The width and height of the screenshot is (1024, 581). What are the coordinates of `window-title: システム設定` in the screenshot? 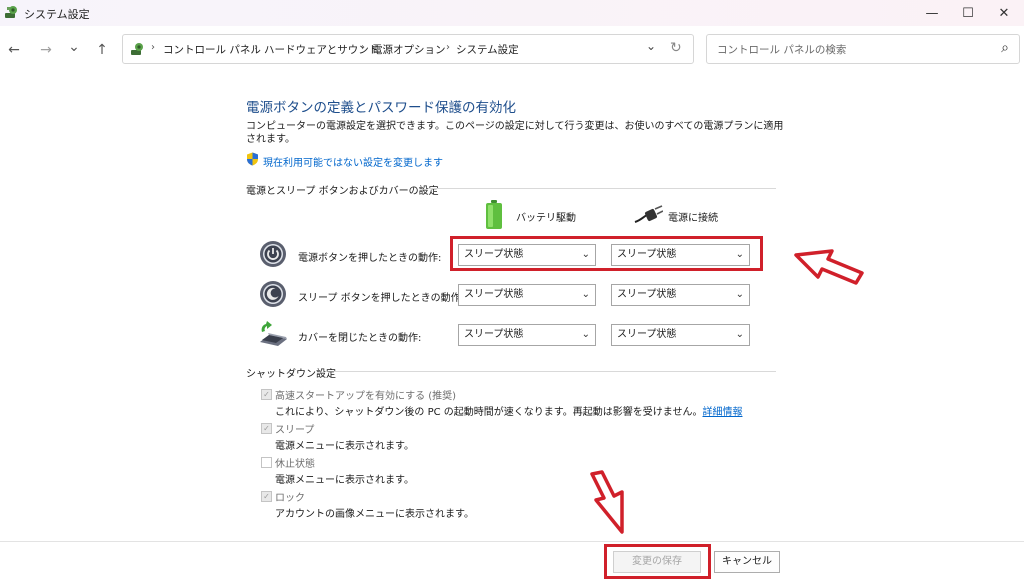 It's located at (57, 14).